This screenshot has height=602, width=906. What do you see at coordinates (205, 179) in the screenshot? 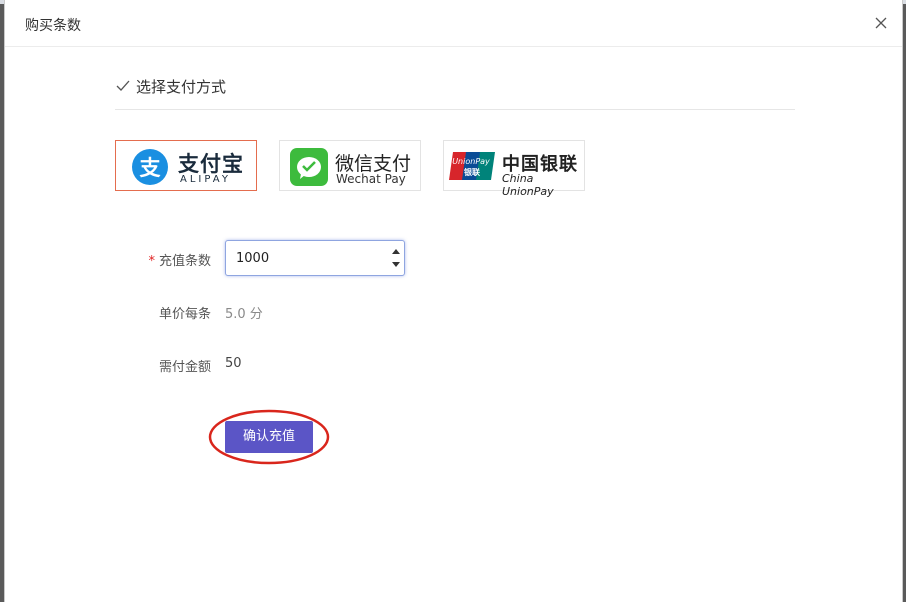
I see `alipay-name-en: ALIPAY` at bounding box center [205, 179].